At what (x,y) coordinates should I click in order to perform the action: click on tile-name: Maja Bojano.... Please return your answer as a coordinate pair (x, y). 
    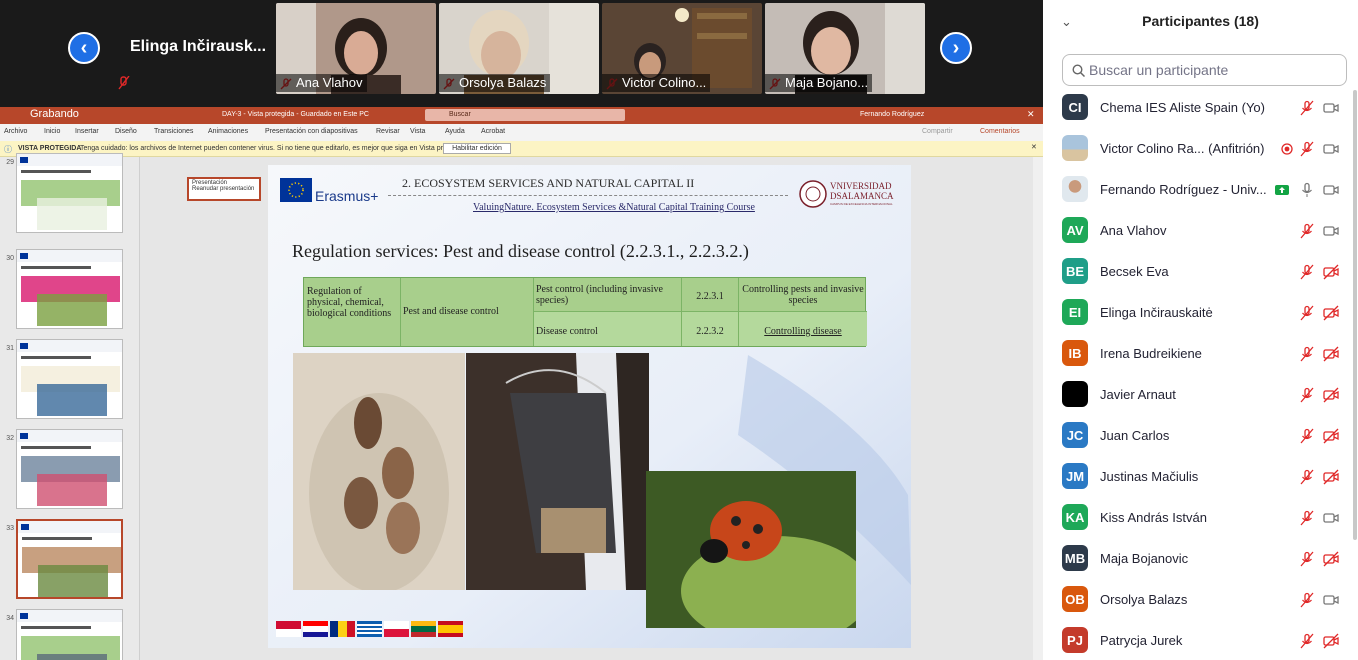
    Looking at the image, I should click on (819, 83).